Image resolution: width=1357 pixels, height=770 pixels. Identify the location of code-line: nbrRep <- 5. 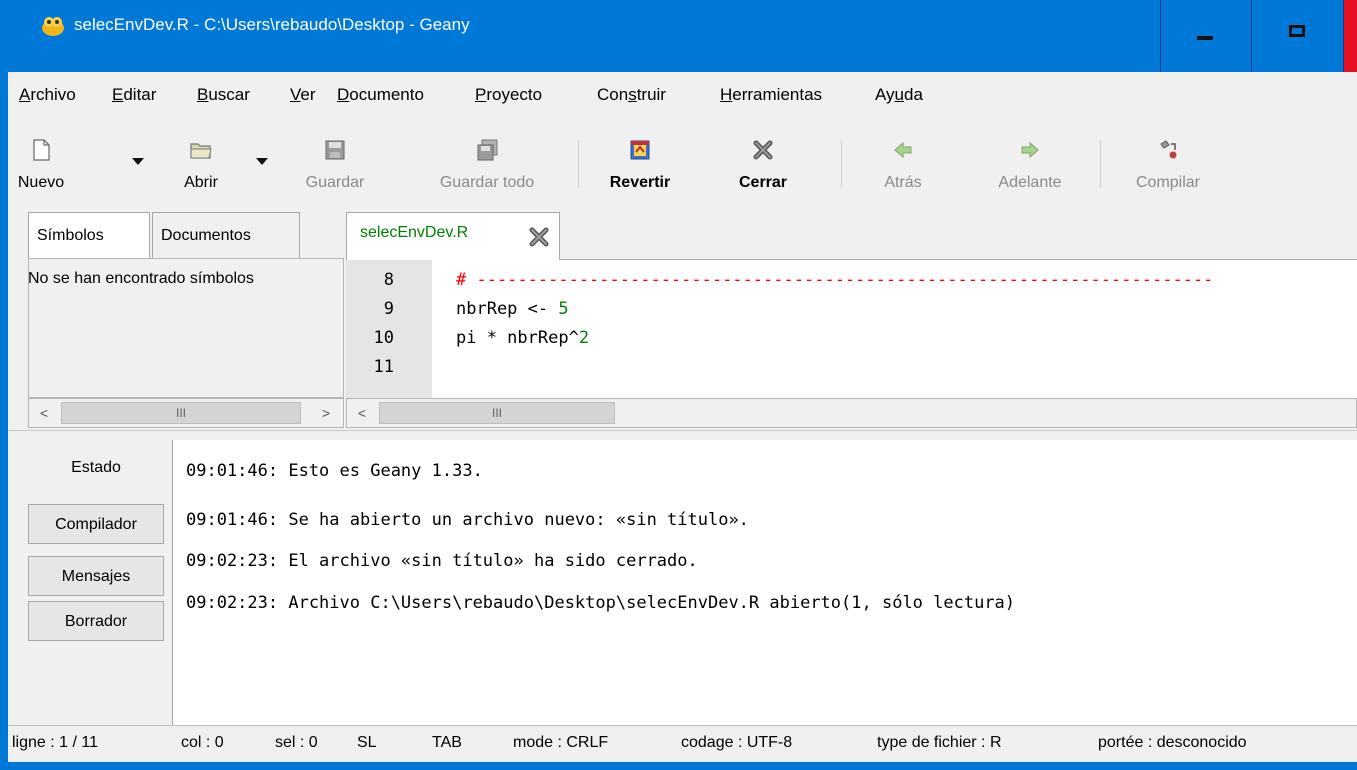
(512, 309).